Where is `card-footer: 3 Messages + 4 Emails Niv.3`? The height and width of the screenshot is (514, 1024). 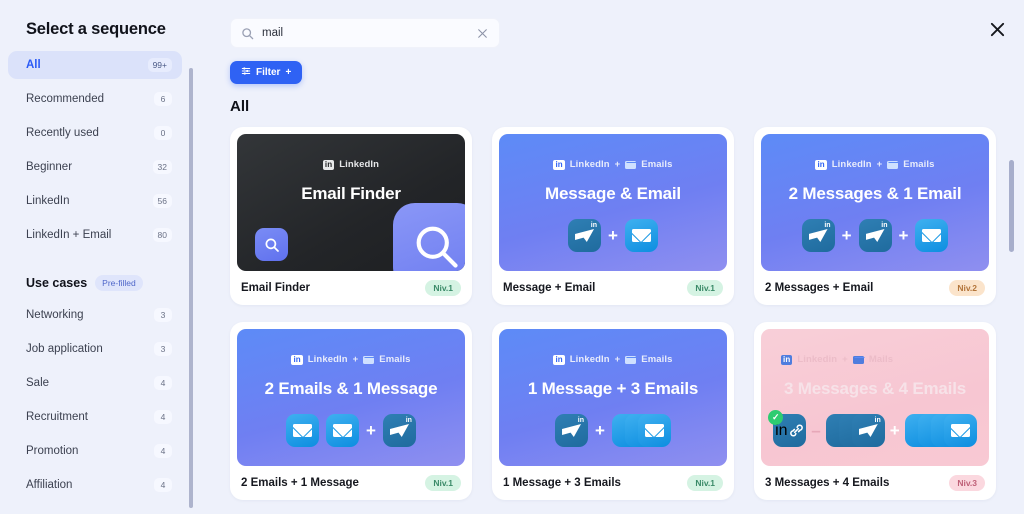 card-footer: 3 Messages + 4 Emails Niv.3 is located at coordinates (875, 483).